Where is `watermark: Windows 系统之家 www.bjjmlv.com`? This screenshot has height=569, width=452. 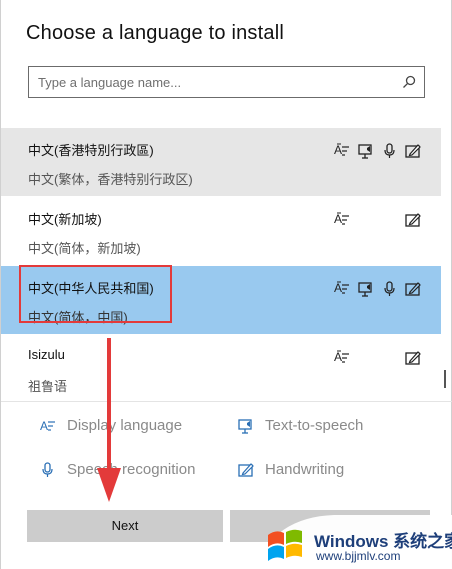 watermark: Windows 系统之家 www.bjjmlv.com is located at coordinates (353, 538).